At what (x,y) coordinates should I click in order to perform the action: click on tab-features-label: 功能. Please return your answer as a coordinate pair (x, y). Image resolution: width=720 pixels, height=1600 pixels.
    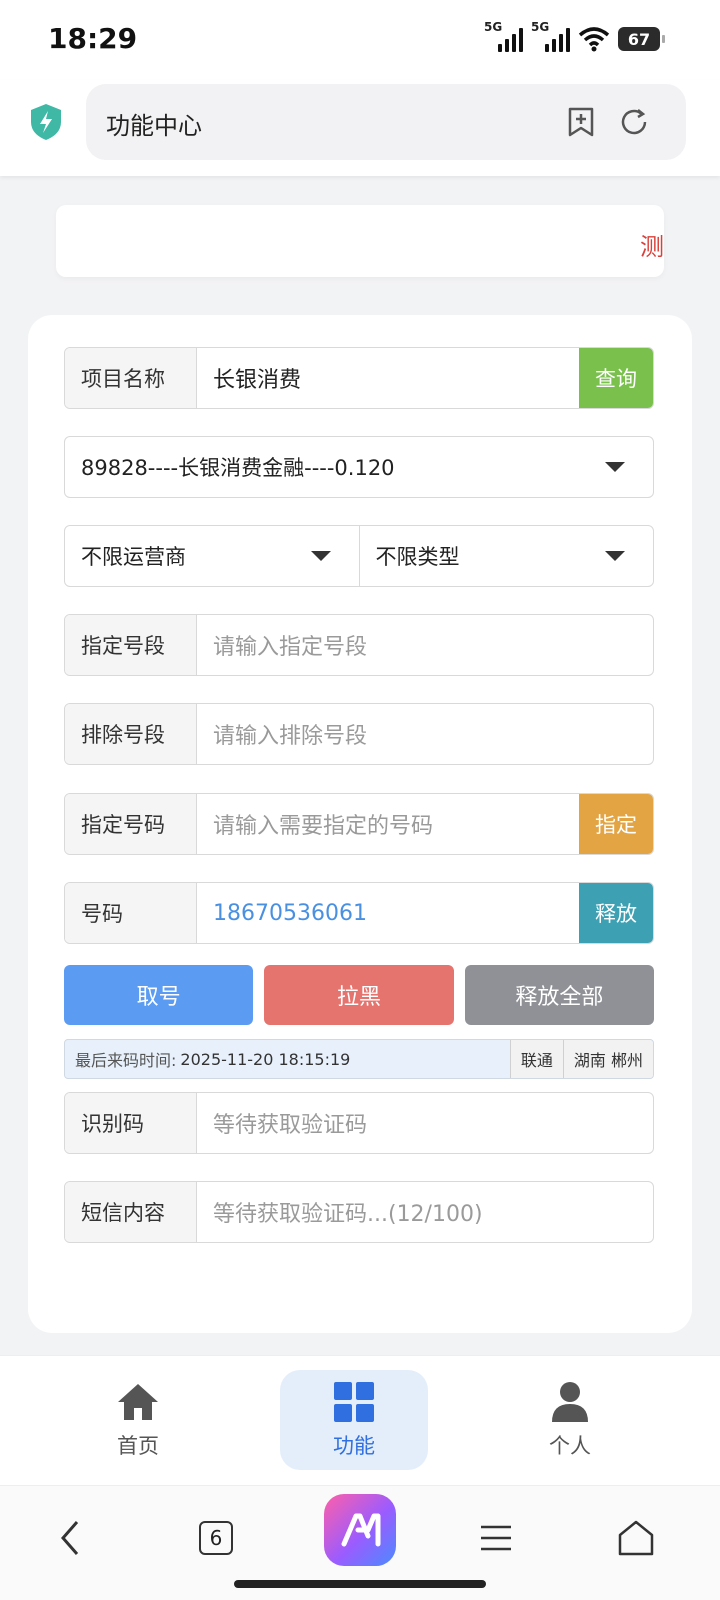
    Looking at the image, I should click on (354, 1446).